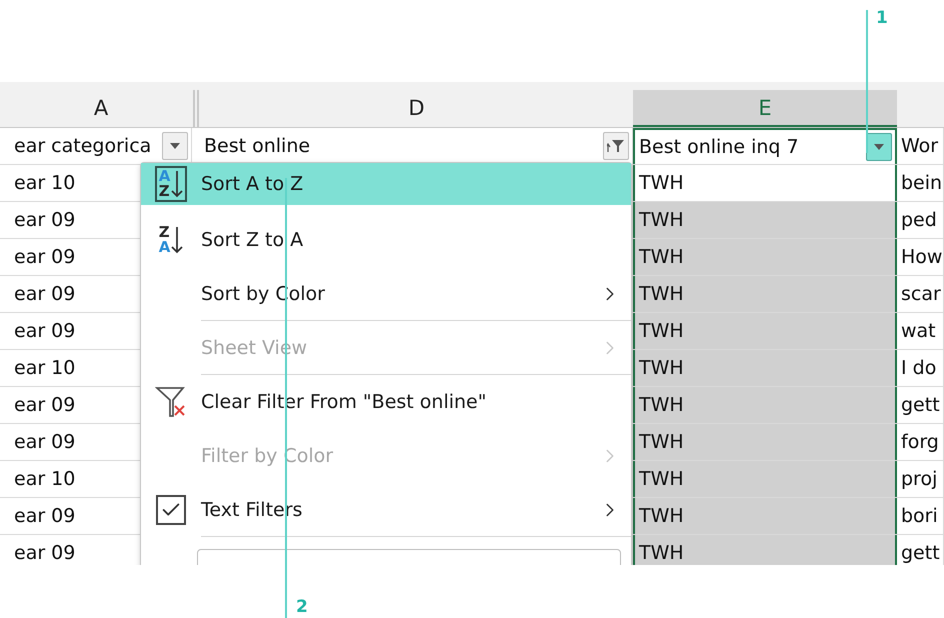 Image resolution: width=944 pixels, height=618 pixels. Describe the element at coordinates (171, 510) in the screenshot. I see `checkbox` at that location.